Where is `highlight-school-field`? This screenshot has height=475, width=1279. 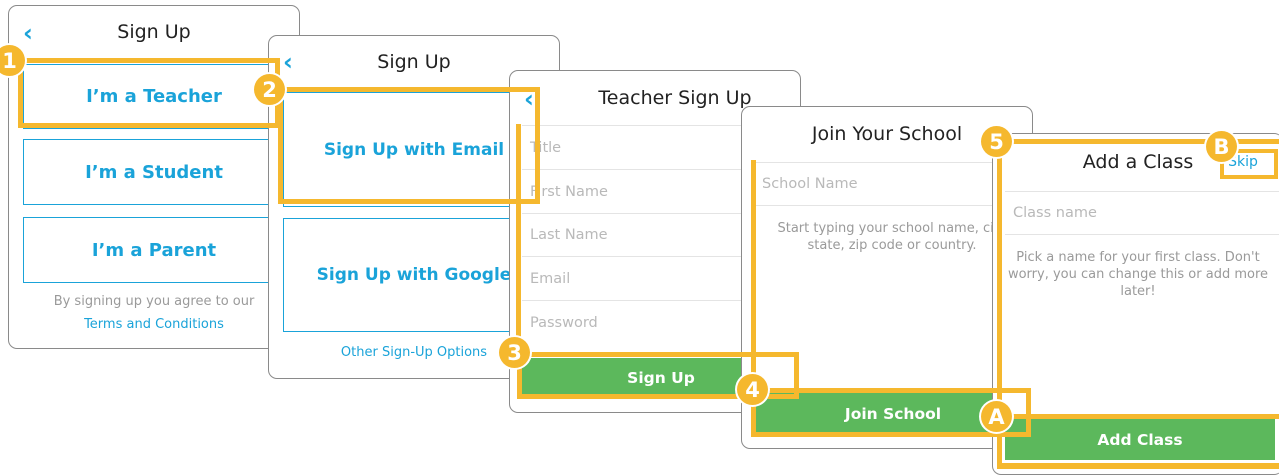 highlight-school-field is located at coordinates (753, 276).